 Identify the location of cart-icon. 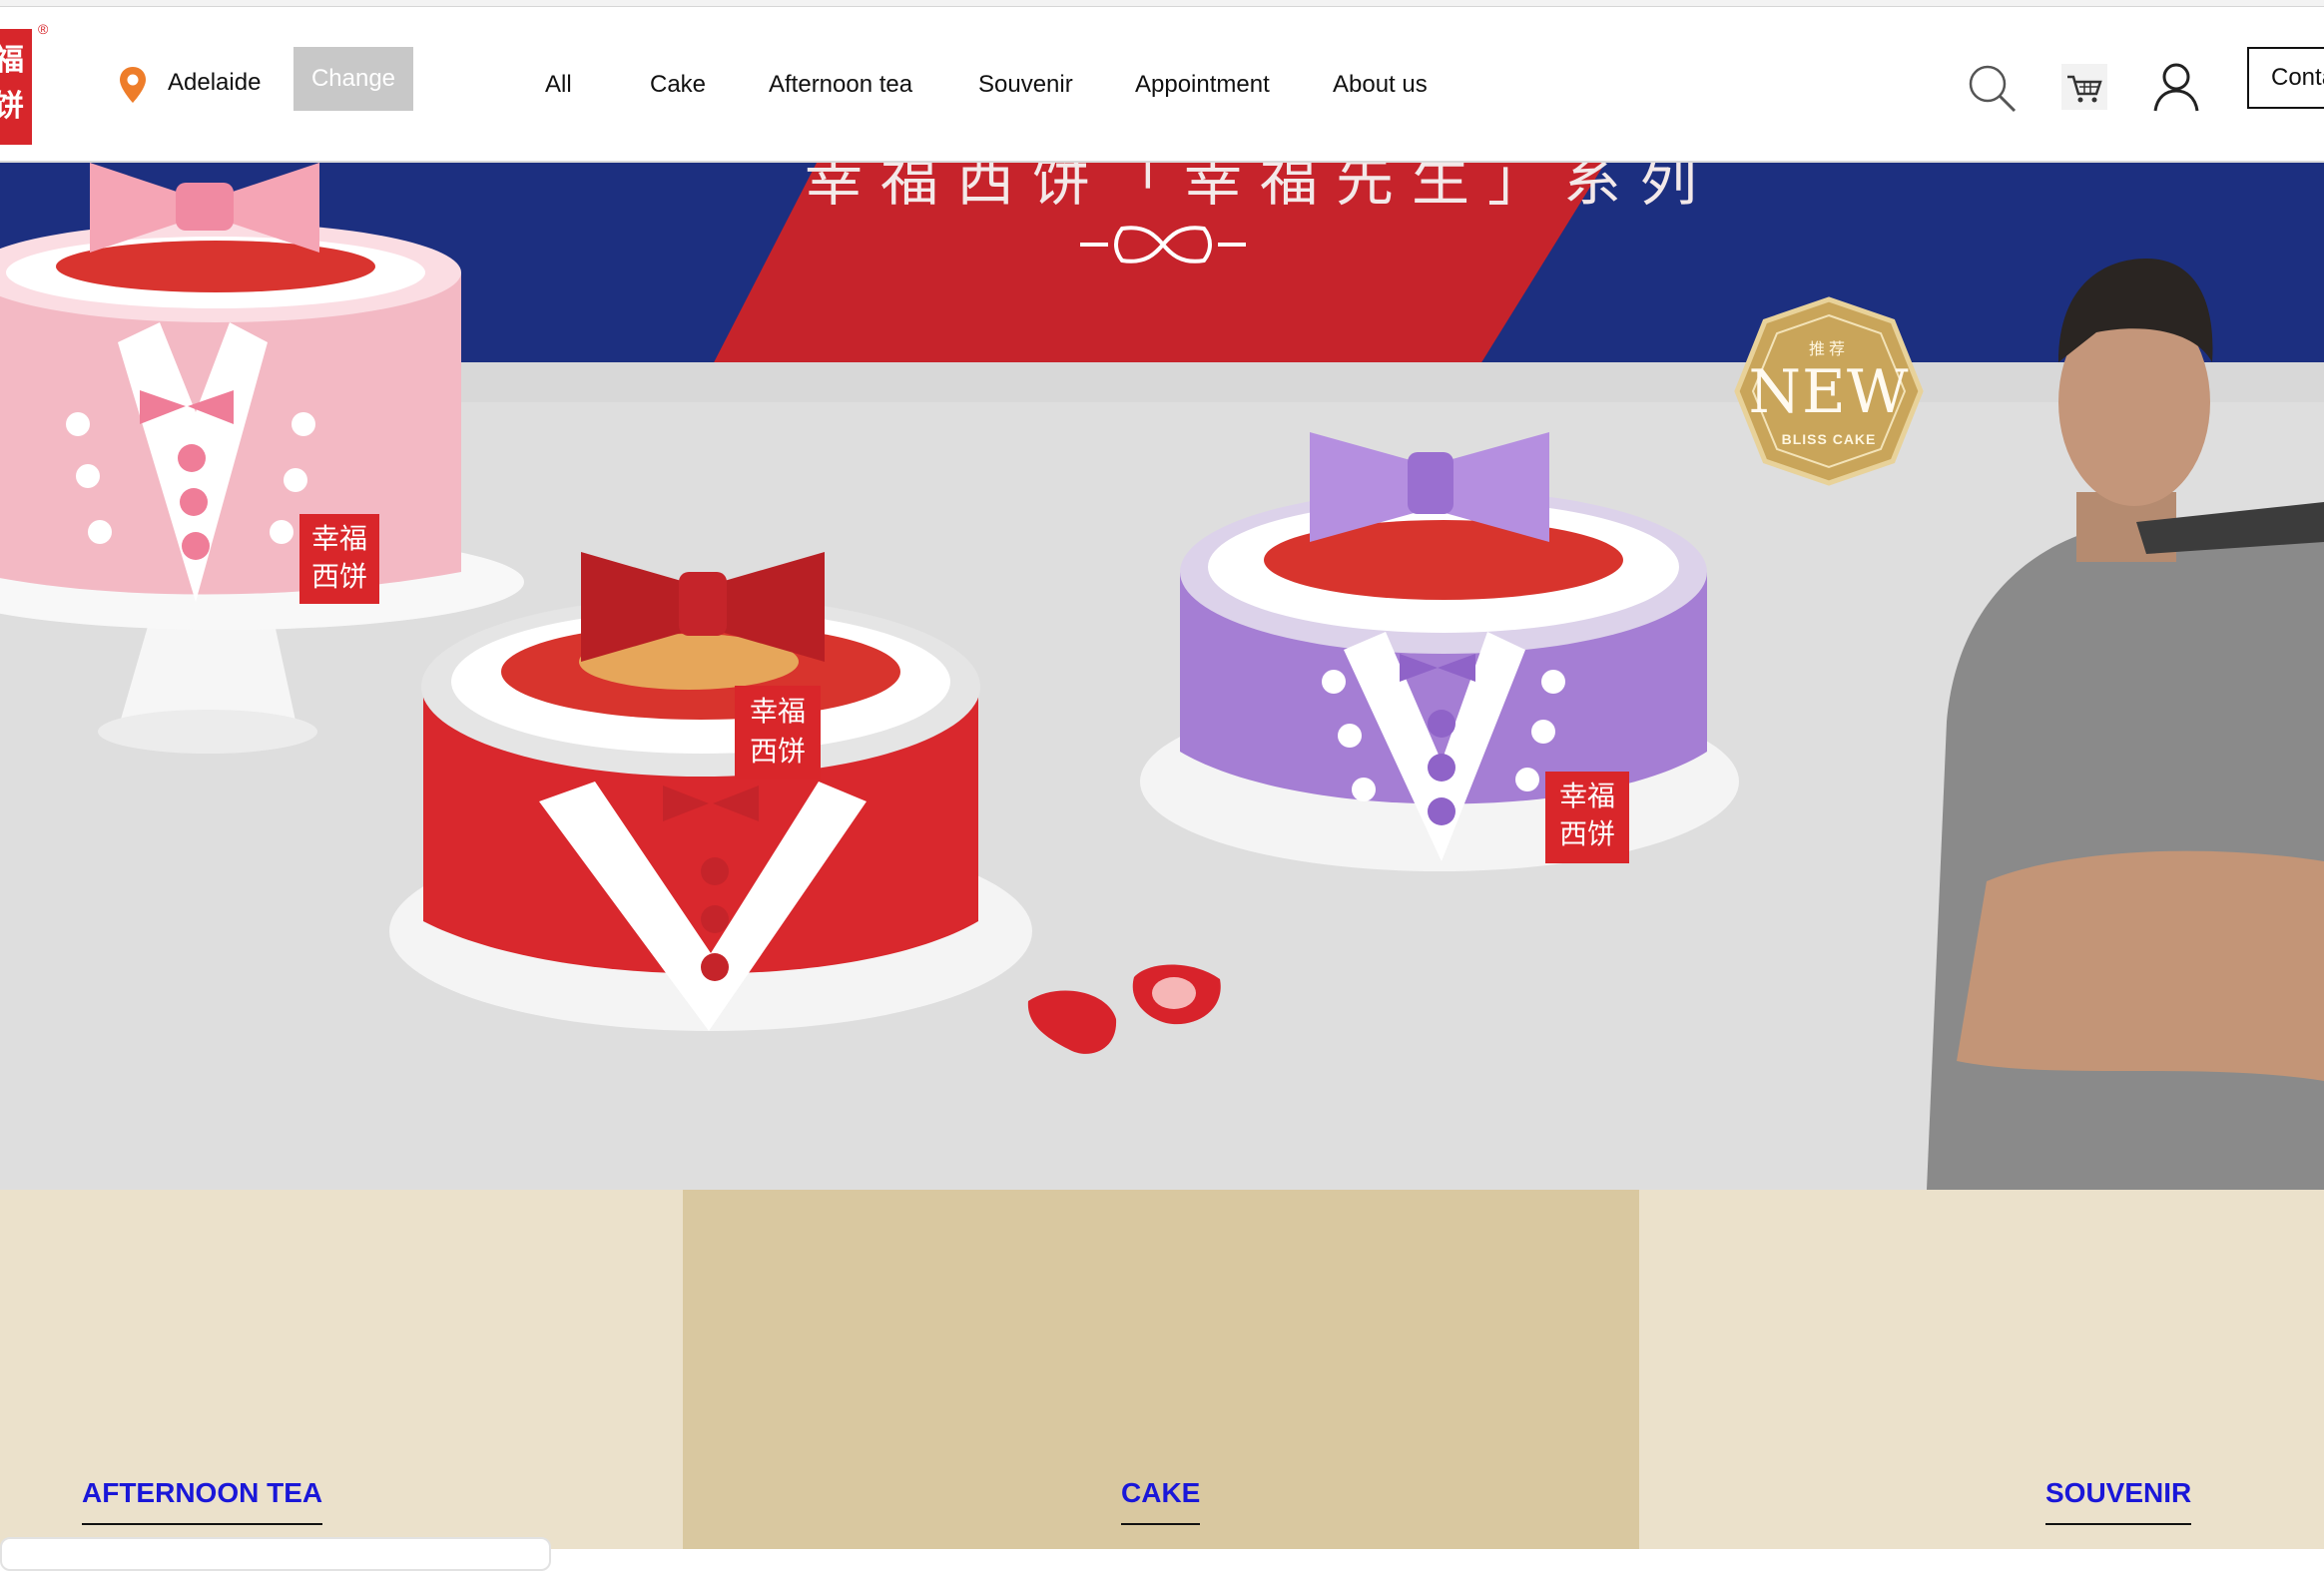
(2084, 87).